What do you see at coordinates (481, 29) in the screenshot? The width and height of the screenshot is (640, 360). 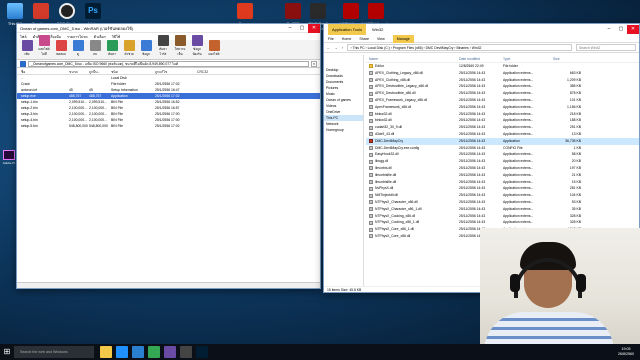 I see `explorer-titlebar: Application Tools Win32 – ▢ ✕` at bounding box center [481, 29].